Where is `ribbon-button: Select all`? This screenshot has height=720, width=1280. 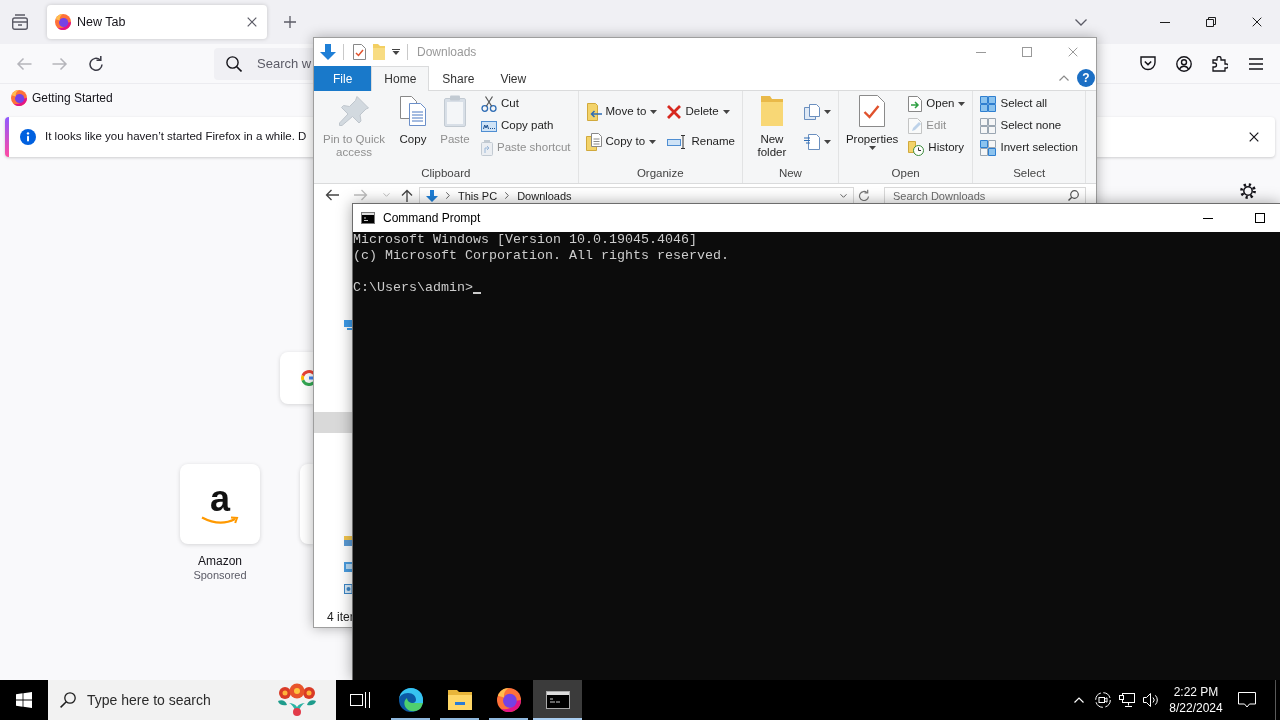 ribbon-button: Select all is located at coordinates (1029, 104).